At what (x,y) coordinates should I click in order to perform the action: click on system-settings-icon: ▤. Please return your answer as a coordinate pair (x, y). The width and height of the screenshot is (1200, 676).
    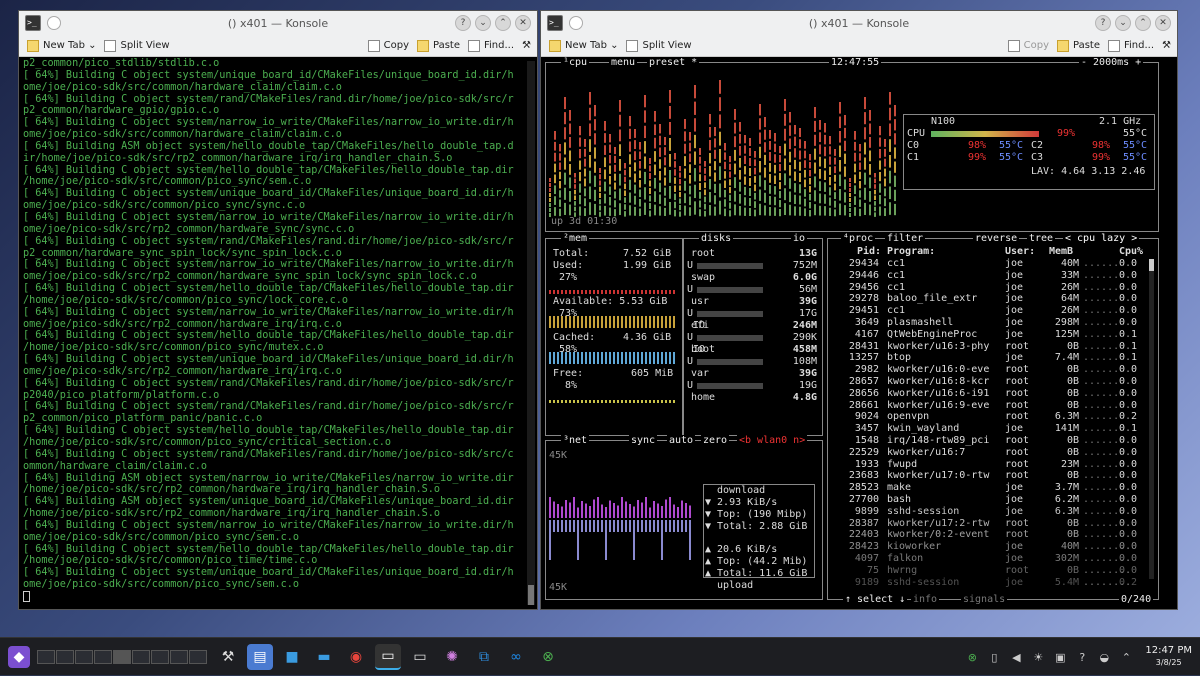
    Looking at the image, I should click on (260, 657).